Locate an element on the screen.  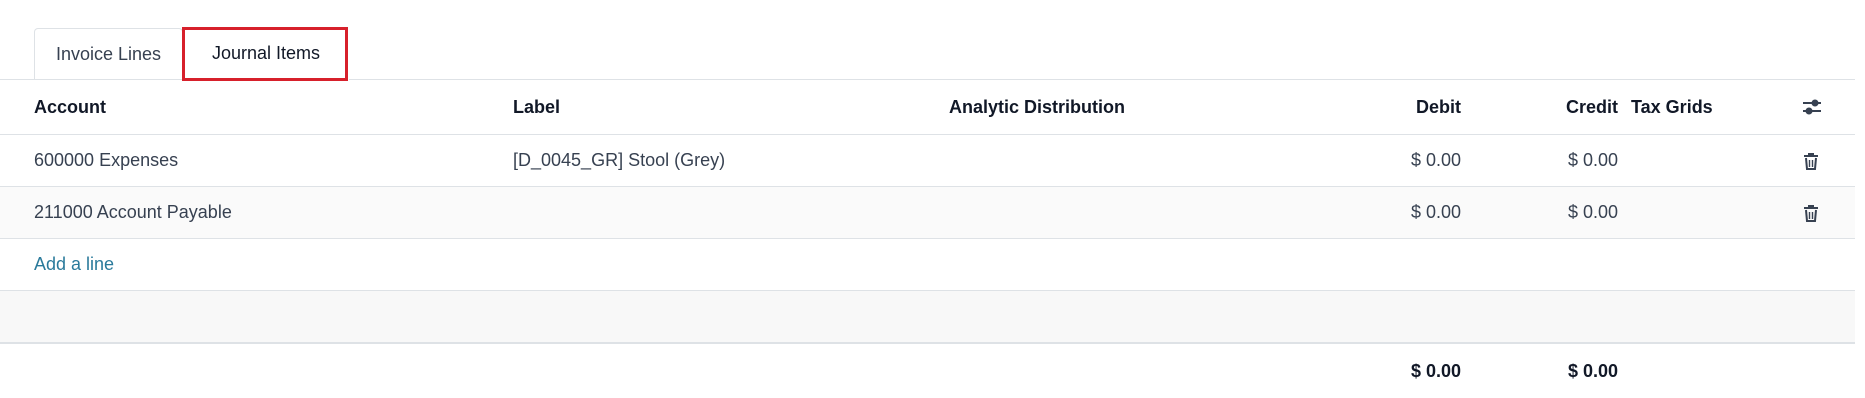
tab-journal-items: Journal Items is located at coordinates (266, 54).